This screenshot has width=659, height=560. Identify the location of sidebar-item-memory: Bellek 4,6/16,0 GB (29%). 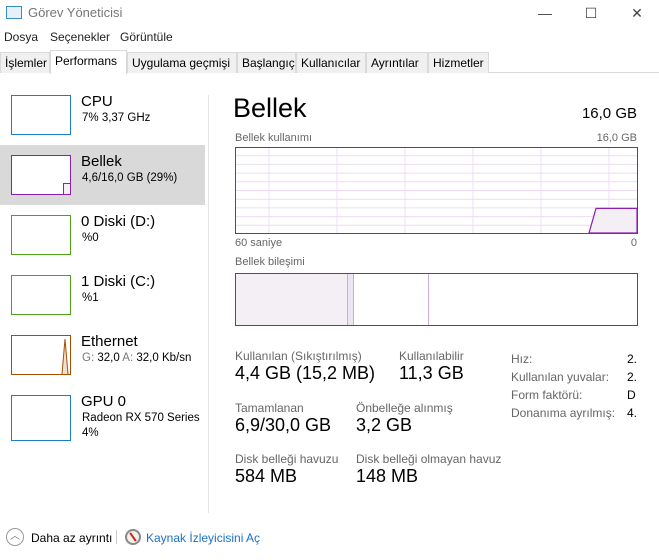
(102, 175).